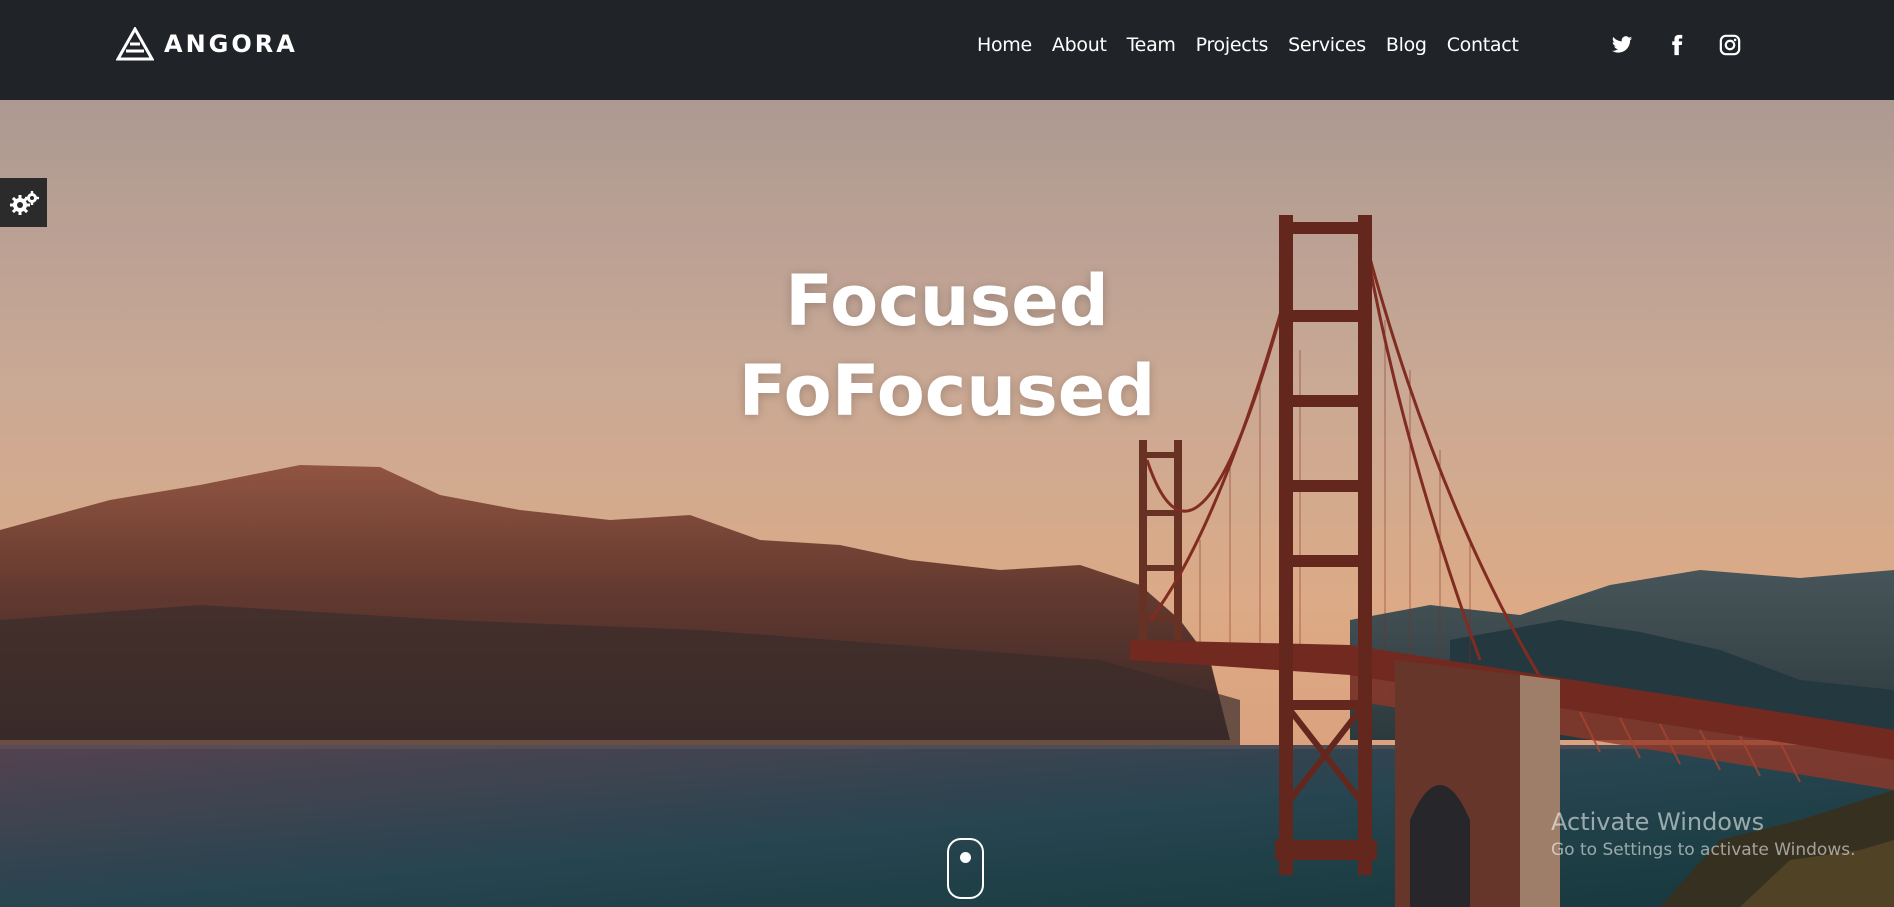 This screenshot has height=907, width=1894. What do you see at coordinates (965, 857) in the screenshot?
I see `scroll-dot` at bounding box center [965, 857].